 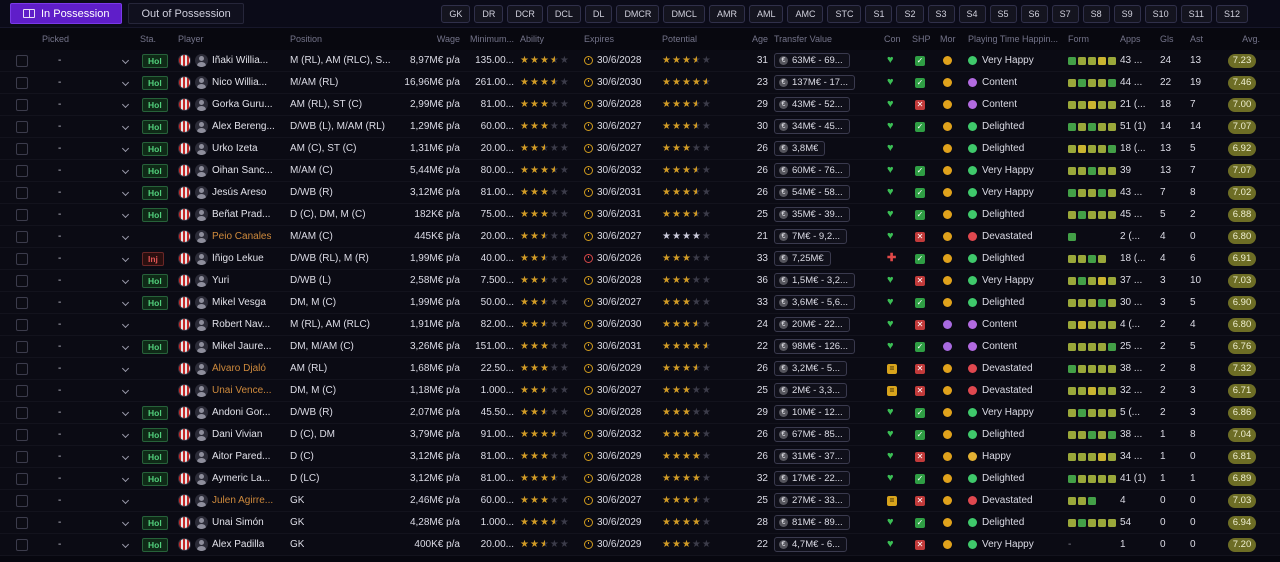 I want to click on player-name: Unai Simón, so click(x=238, y=522).